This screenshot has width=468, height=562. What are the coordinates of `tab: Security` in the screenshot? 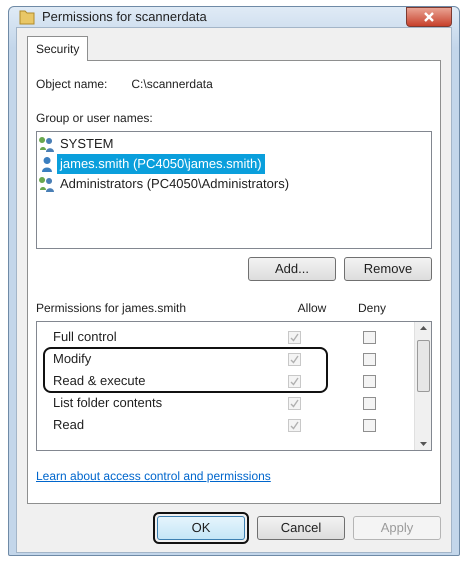 It's located at (57, 48).